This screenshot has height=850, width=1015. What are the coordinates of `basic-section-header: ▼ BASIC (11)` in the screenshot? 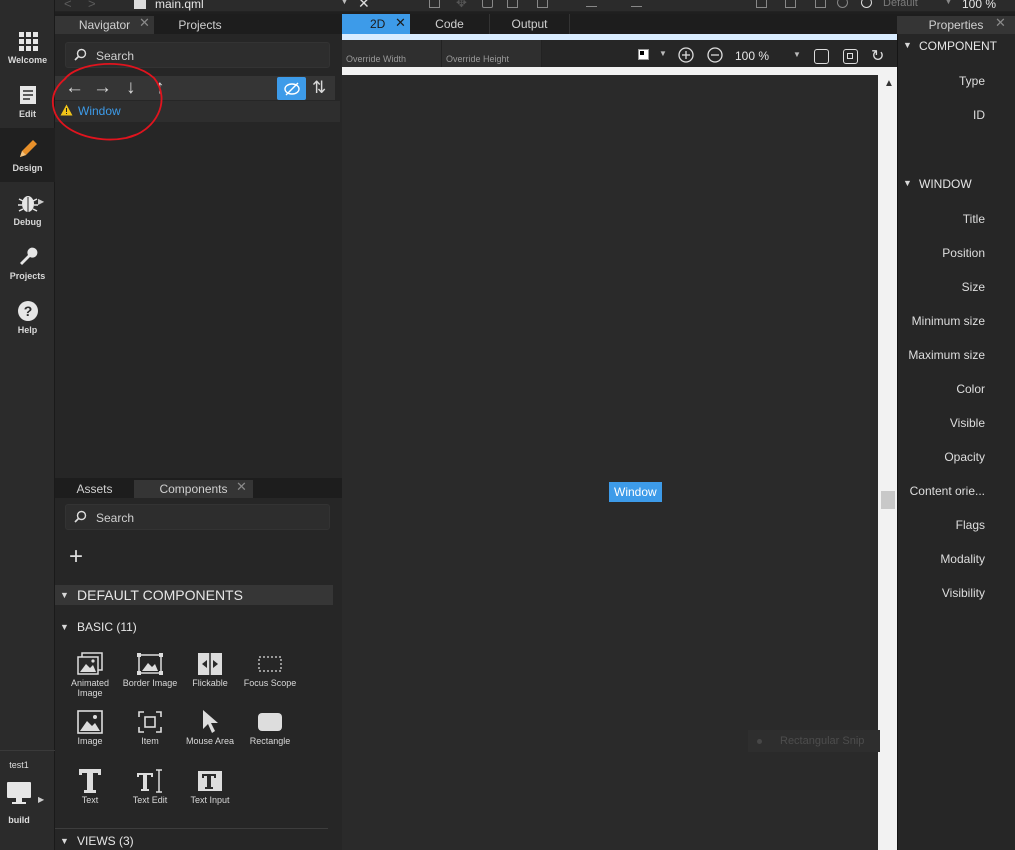 It's located at (194, 627).